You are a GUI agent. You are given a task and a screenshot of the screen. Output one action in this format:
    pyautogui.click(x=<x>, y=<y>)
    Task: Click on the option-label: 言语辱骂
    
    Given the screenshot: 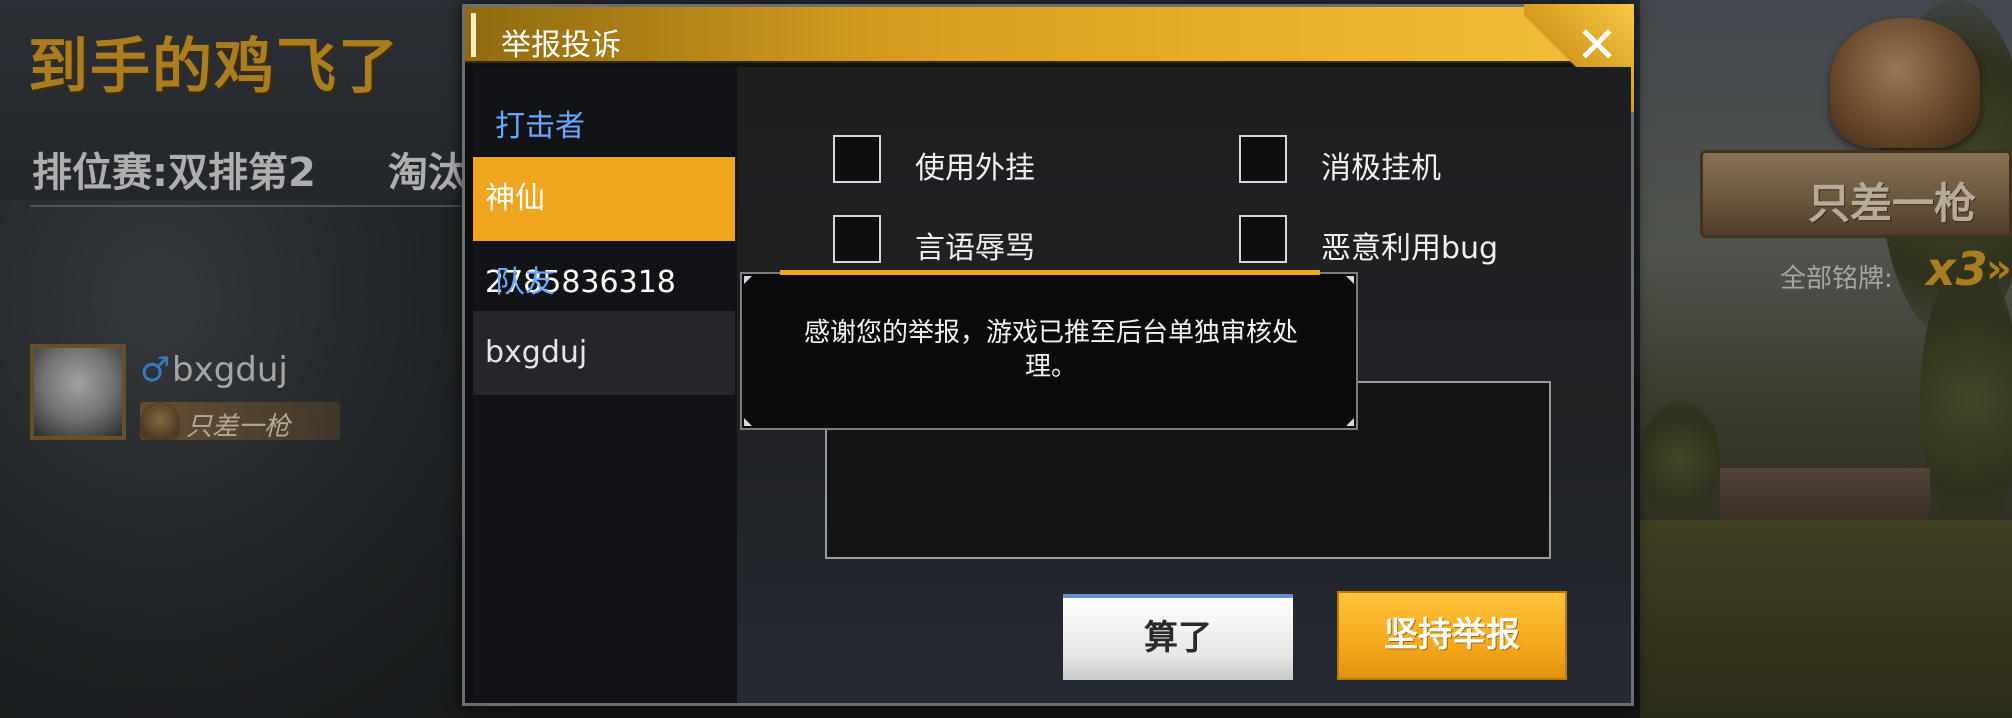 What is the action you would take?
    pyautogui.click(x=975, y=248)
    